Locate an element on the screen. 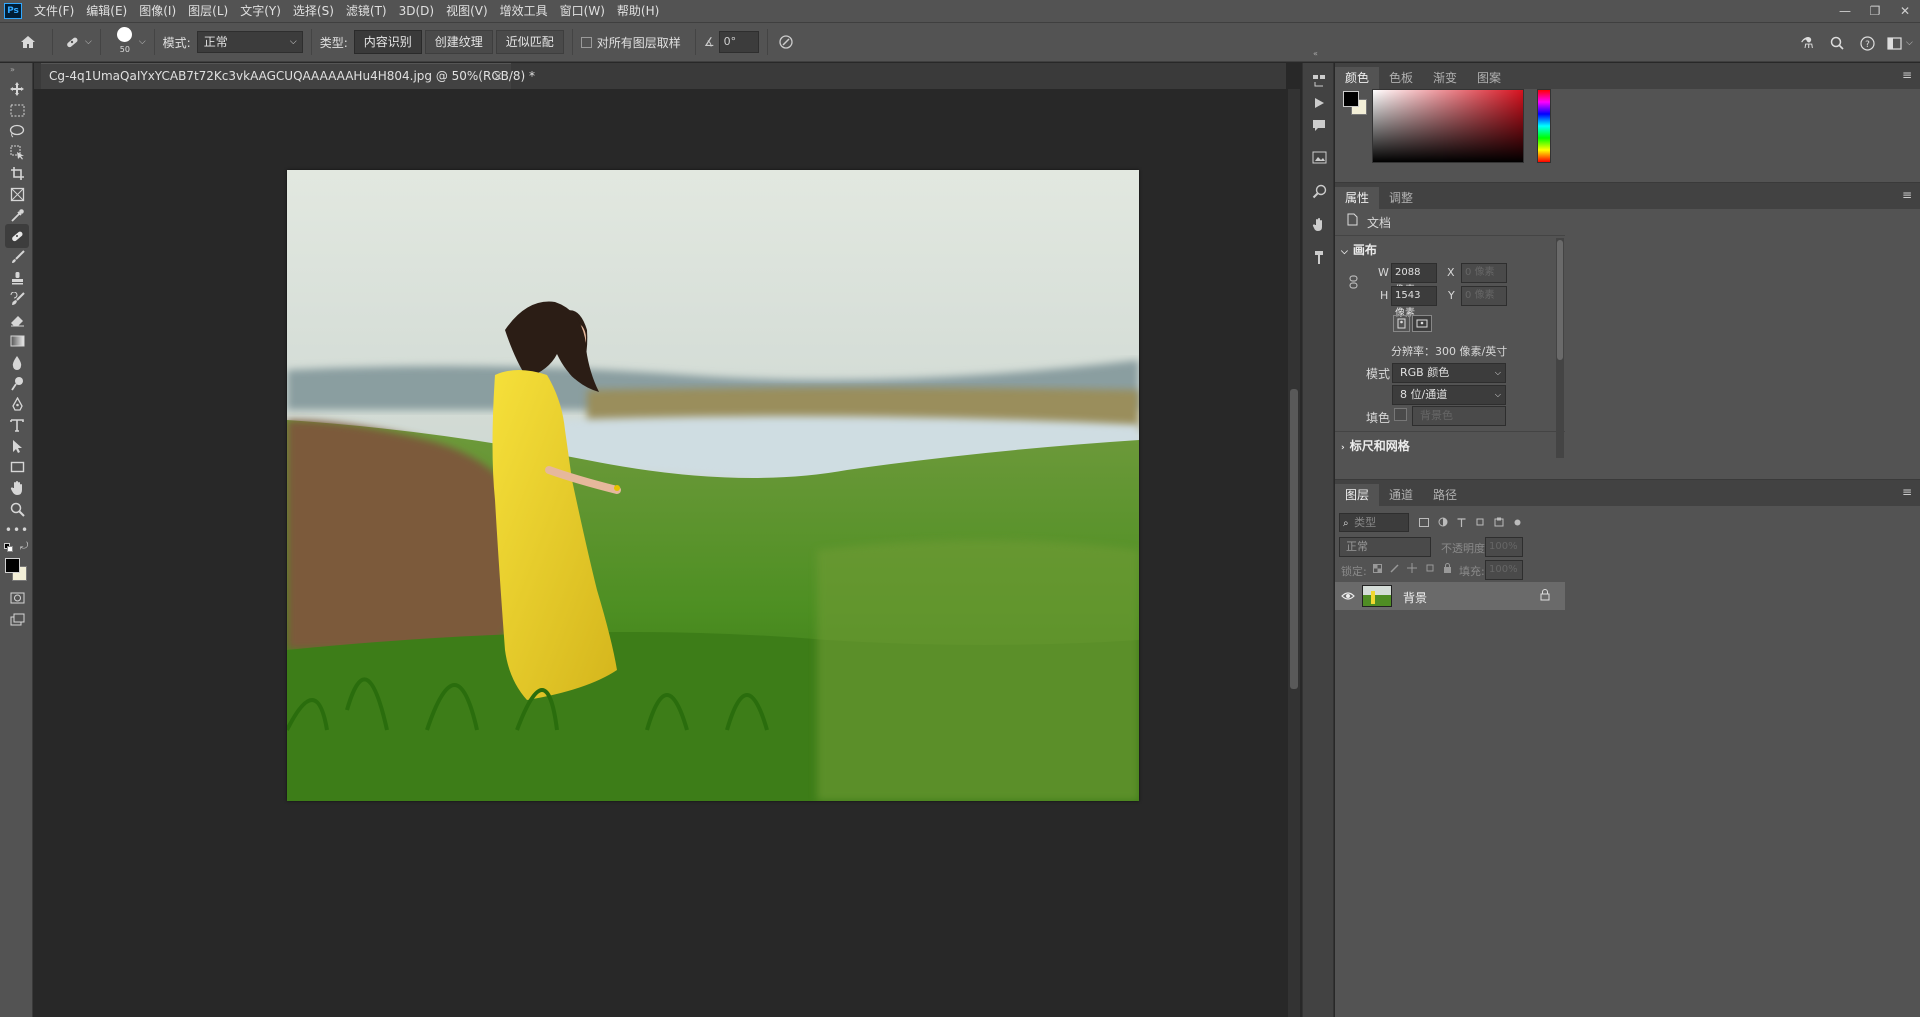 This screenshot has width=1920, height=1017. lock-label: 锁定: is located at coordinates (1354, 571).